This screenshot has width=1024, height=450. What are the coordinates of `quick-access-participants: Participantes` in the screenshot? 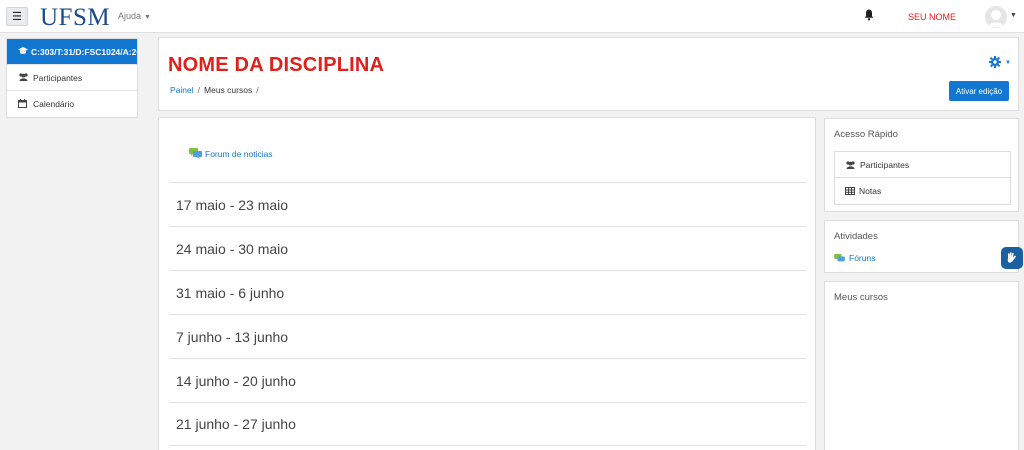 It's located at (922, 165).